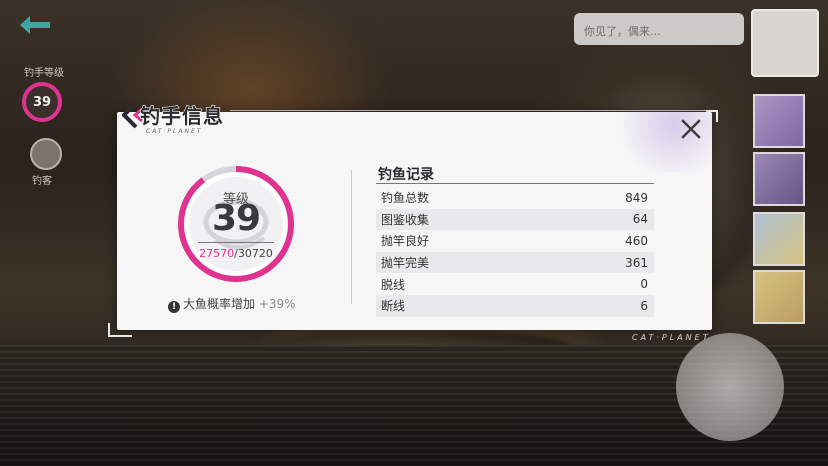  What do you see at coordinates (515, 198) in the screenshot?
I see `record-row: 钓鱼总数 849` at bounding box center [515, 198].